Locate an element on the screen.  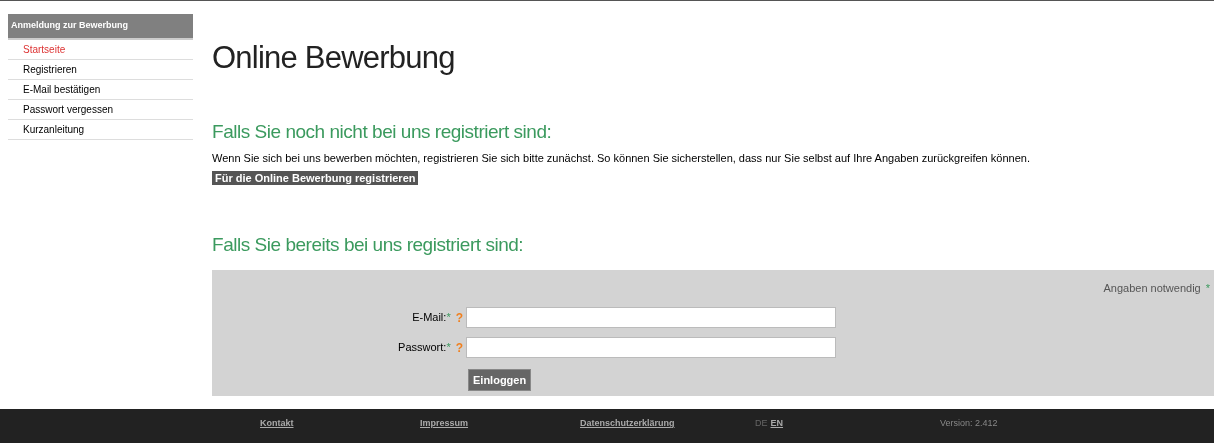
sidebar-item: Kurzanleitung is located at coordinates (100, 129).